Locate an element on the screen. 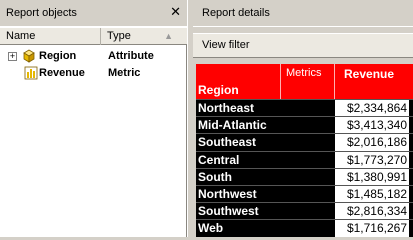 The image size is (413, 240). object-type: Attribute is located at coordinates (131, 56).